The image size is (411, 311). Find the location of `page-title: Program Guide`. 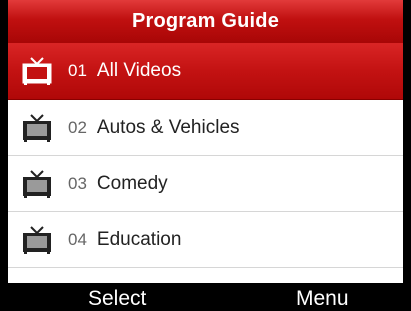

page-title: Program Guide is located at coordinates (205, 21).